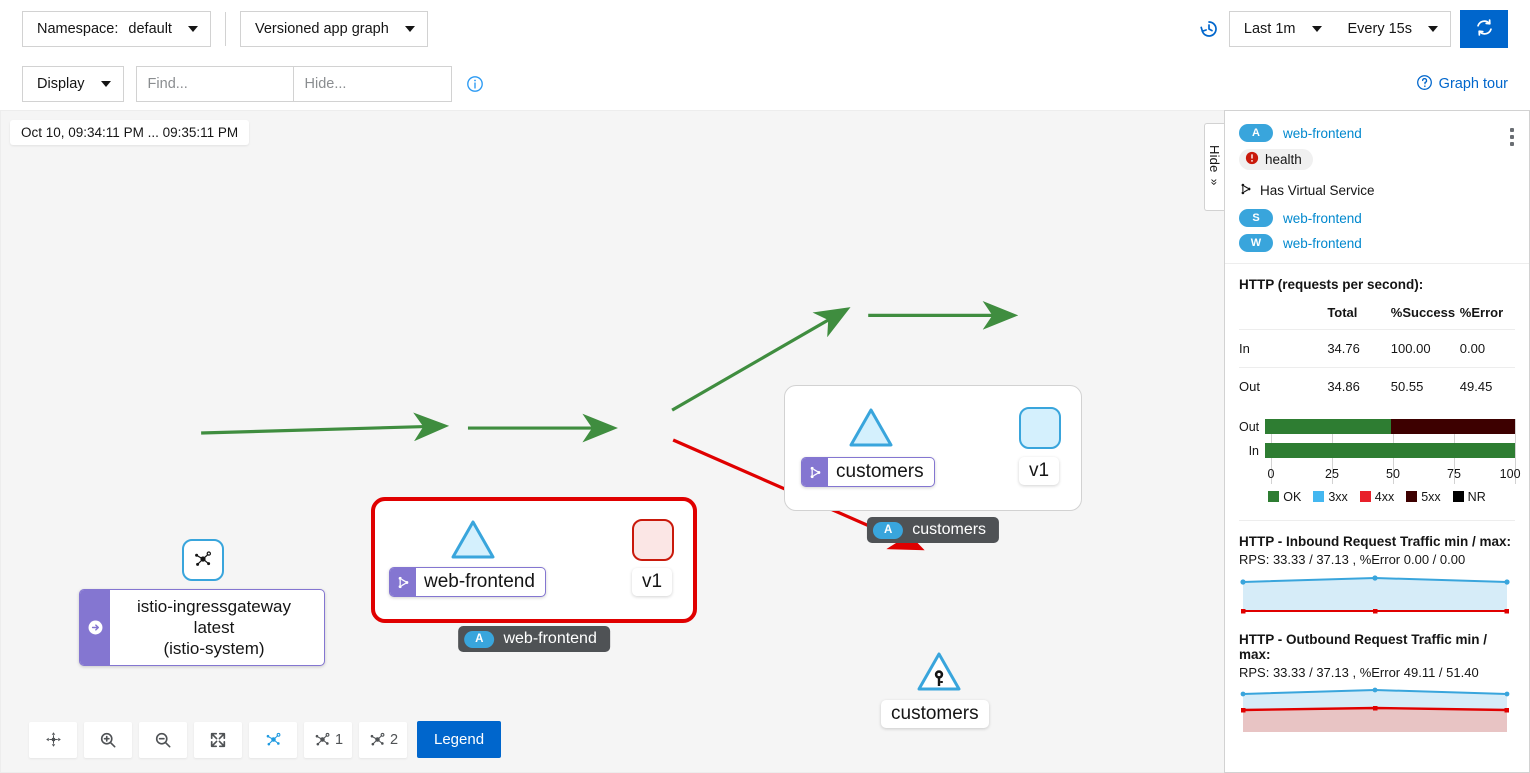 The image size is (1530, 773). Describe the element at coordinates (933, 530) in the screenshot. I see `group-badge-customers: A customers` at that location.